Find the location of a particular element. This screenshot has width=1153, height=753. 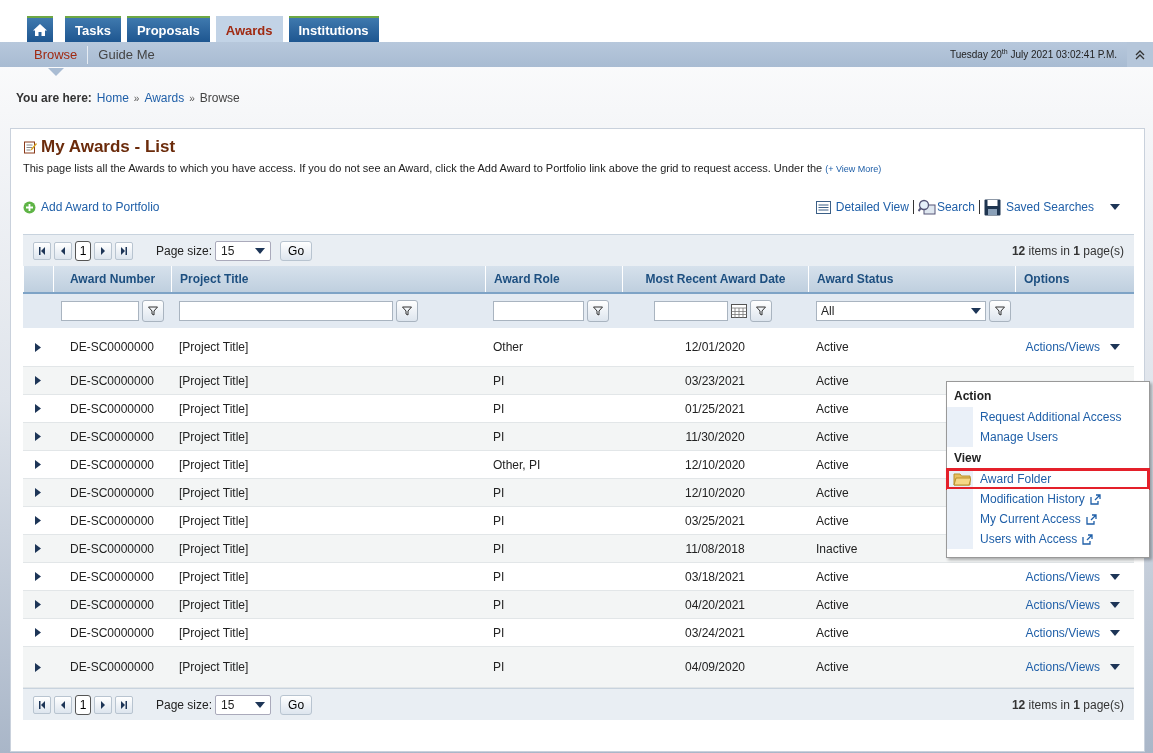

menu-item: My Current Access is located at coordinates (1048, 519).